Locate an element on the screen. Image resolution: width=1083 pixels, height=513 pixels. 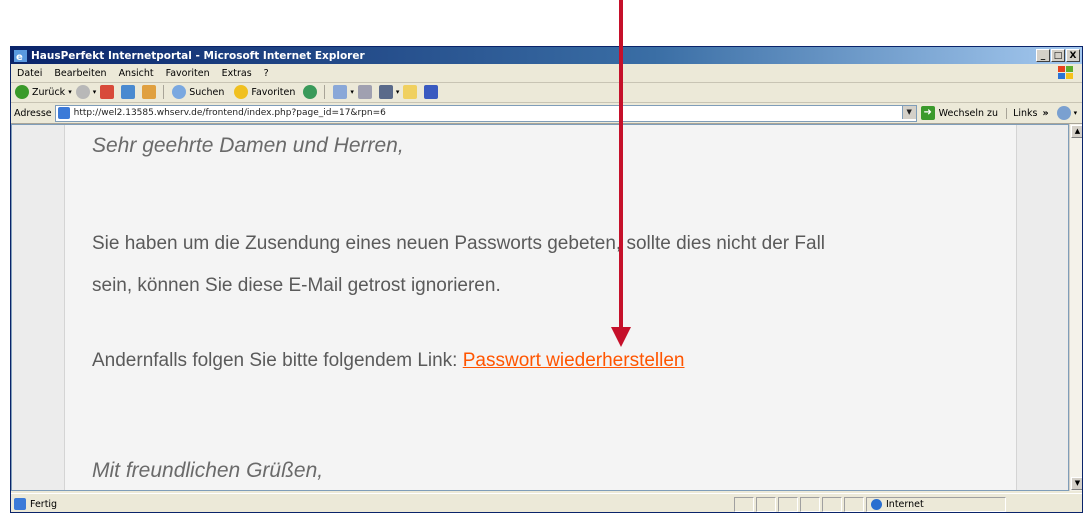
menu-datei: Datei is located at coordinates (29, 73).